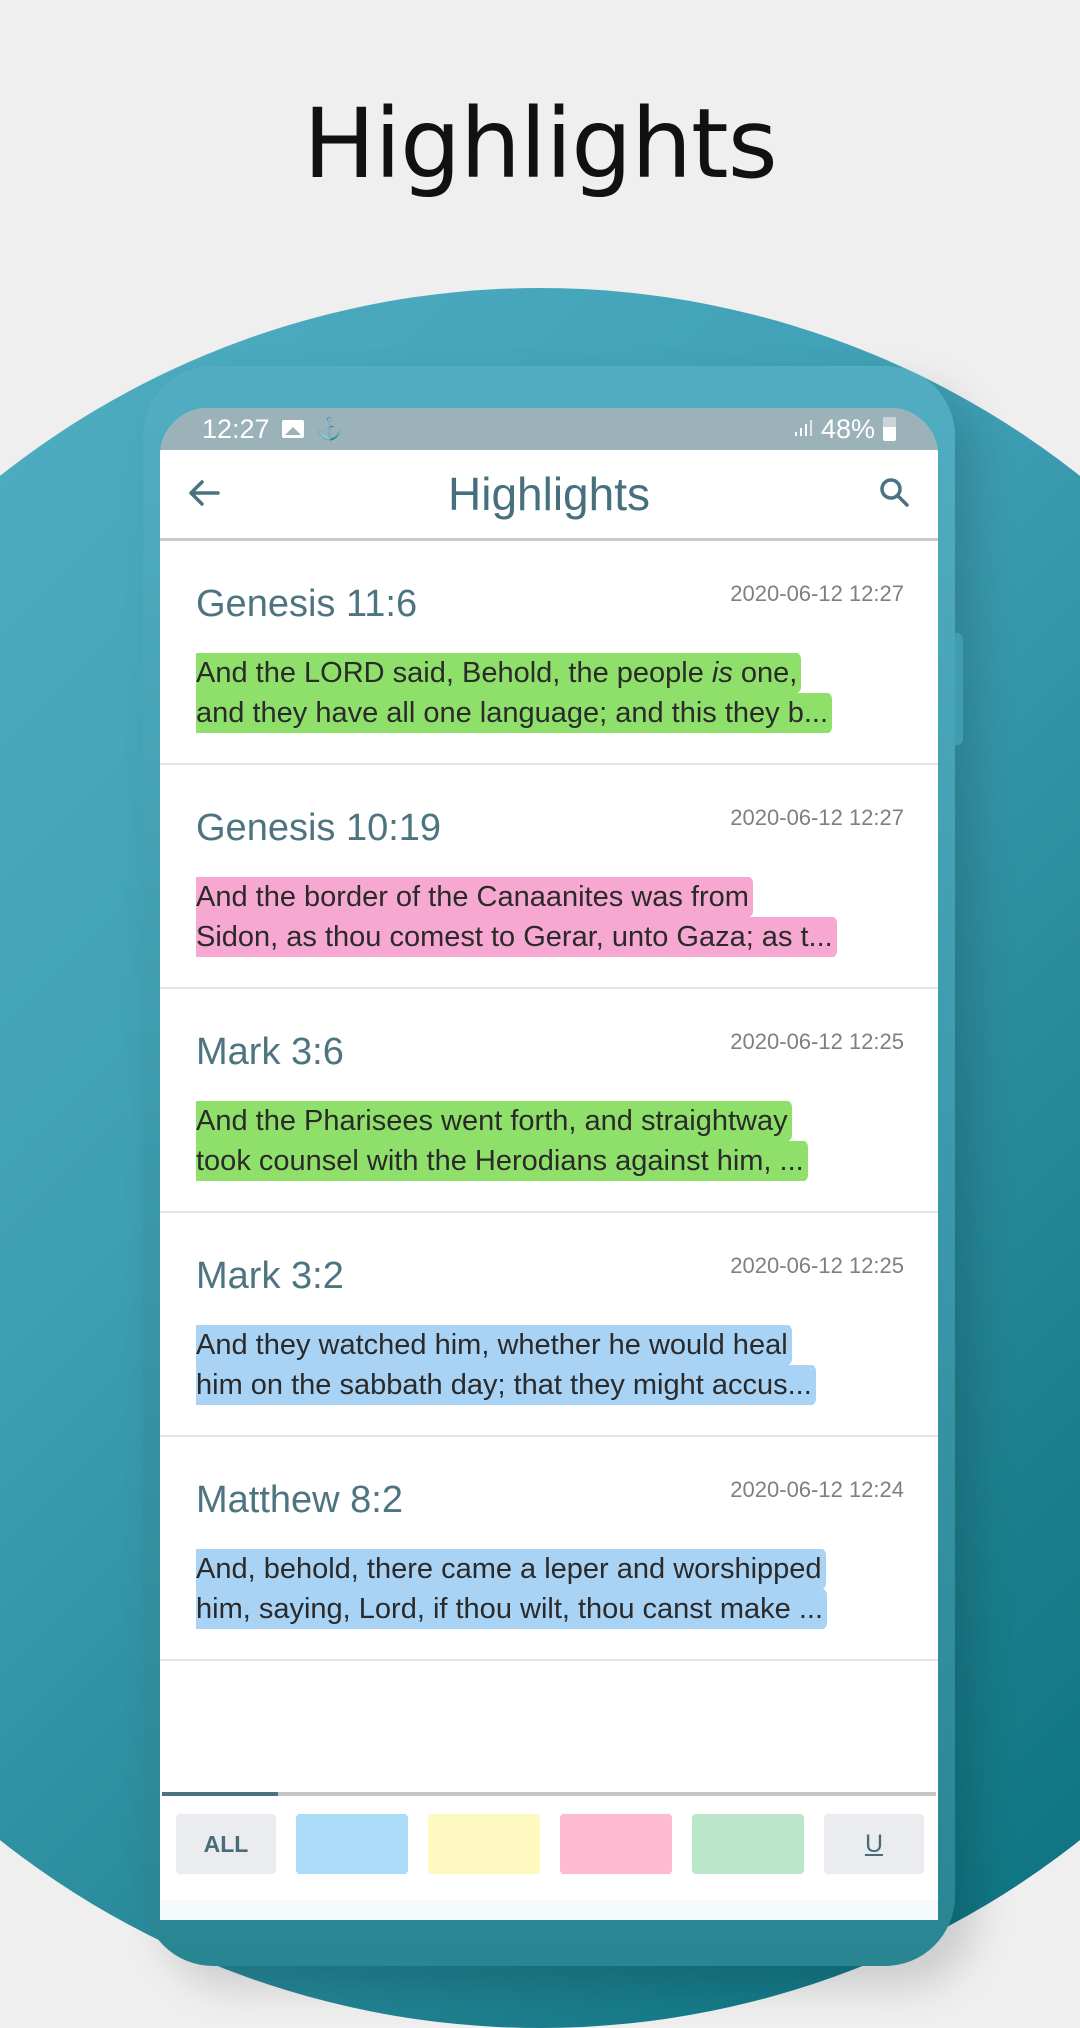 The height and width of the screenshot is (2028, 1080). I want to click on filter-all-button: ALL, so click(226, 1844).